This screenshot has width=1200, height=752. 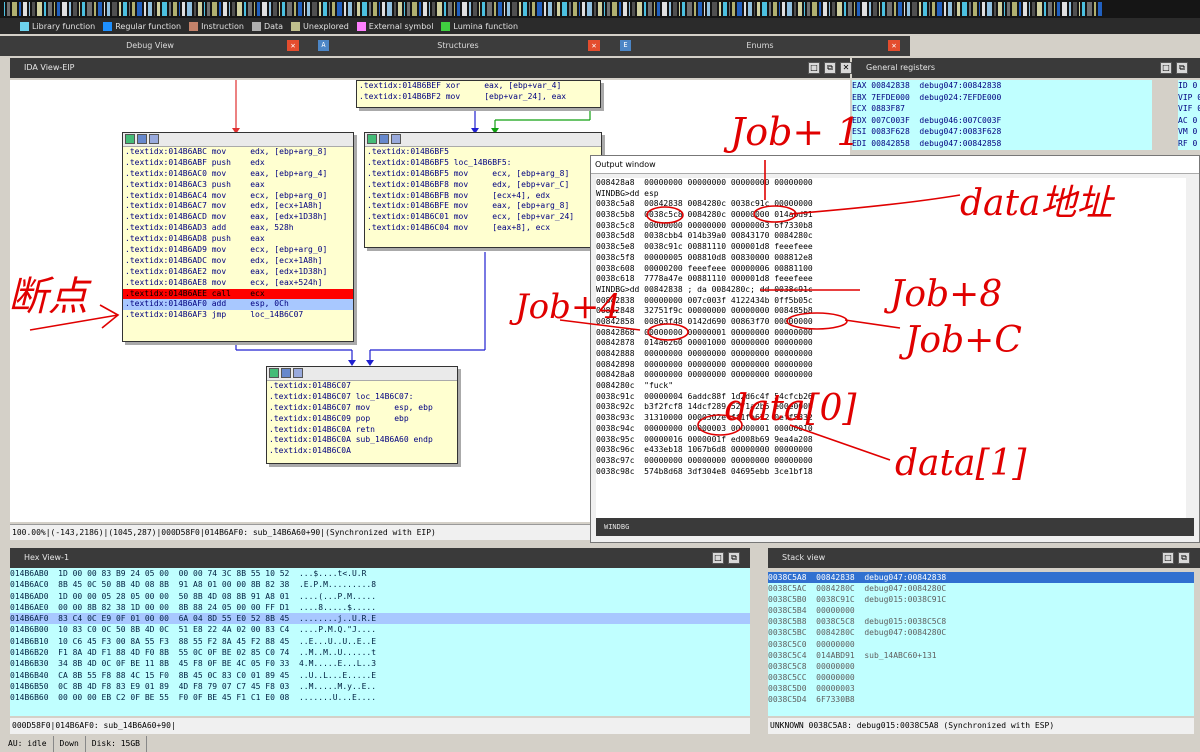 I want to click on register-row: EBX 7EFDE000 debug024:7EFDE000, so click(x=1002, y=98).